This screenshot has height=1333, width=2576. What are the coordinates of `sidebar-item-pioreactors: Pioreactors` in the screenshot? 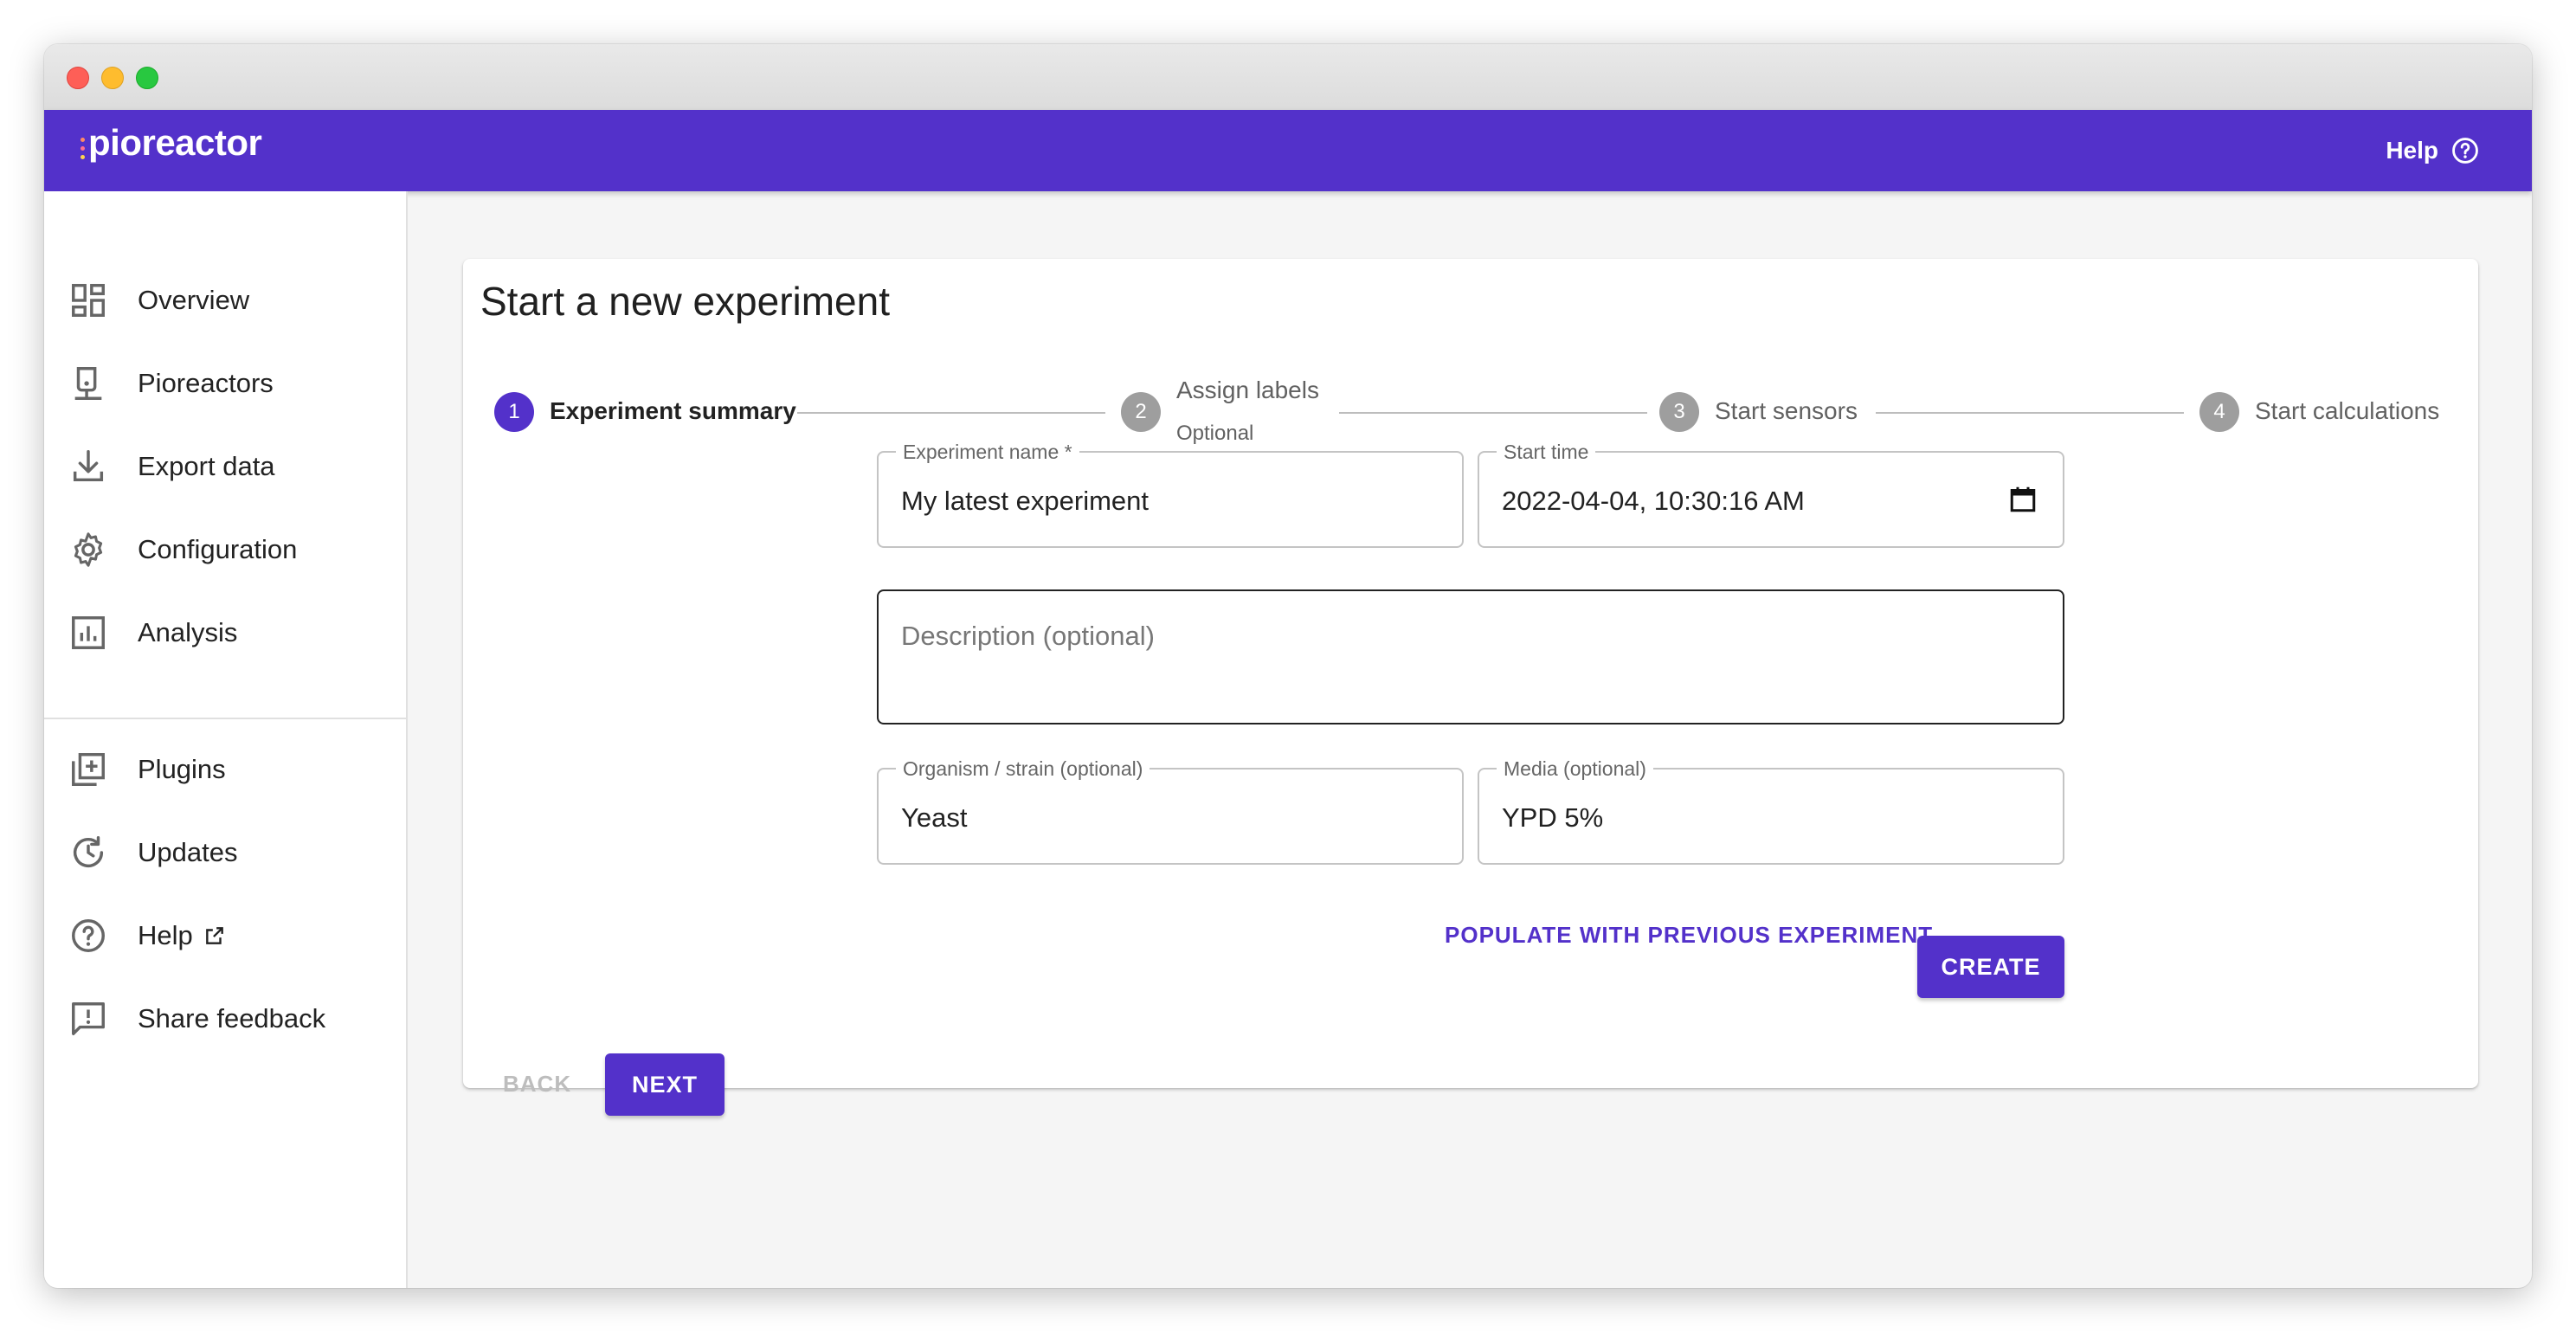 It's located at (225, 383).